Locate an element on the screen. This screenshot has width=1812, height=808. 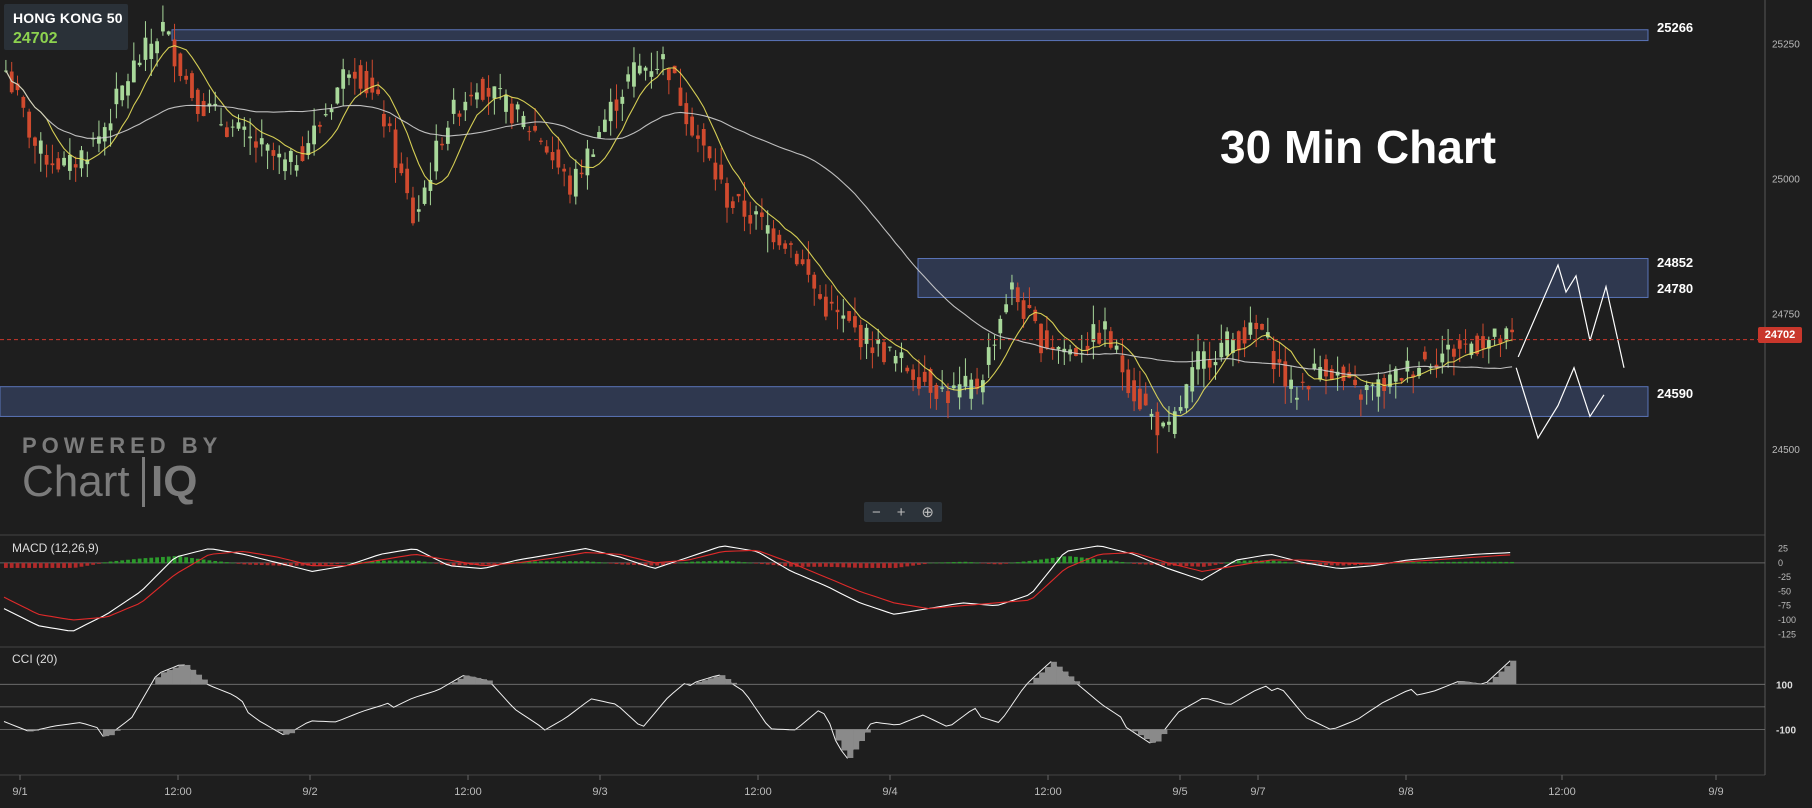
zoom-out-button: − is located at coordinates (876, 512).